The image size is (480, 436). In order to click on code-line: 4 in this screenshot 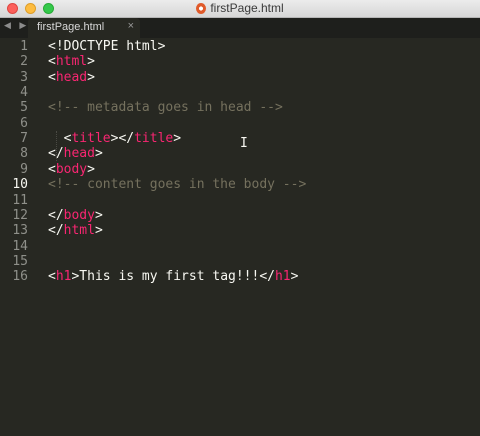, I will do `click(240, 92)`.